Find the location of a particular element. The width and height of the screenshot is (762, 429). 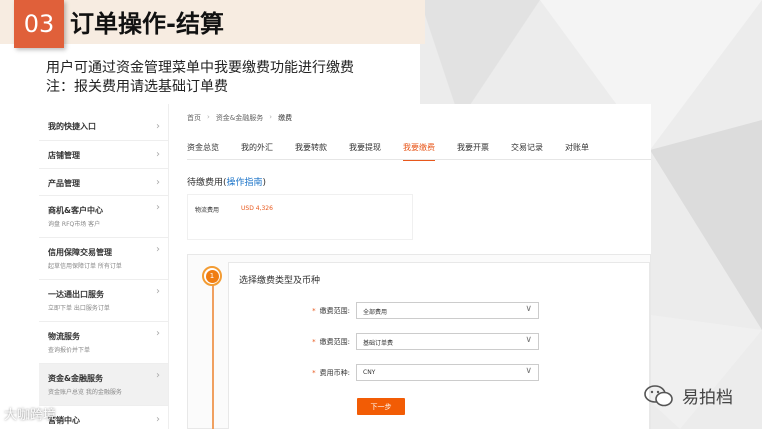

sidebar-item-customers: 商机&客户中心 询盘 RFQ市场 客户 › is located at coordinates (103, 217).